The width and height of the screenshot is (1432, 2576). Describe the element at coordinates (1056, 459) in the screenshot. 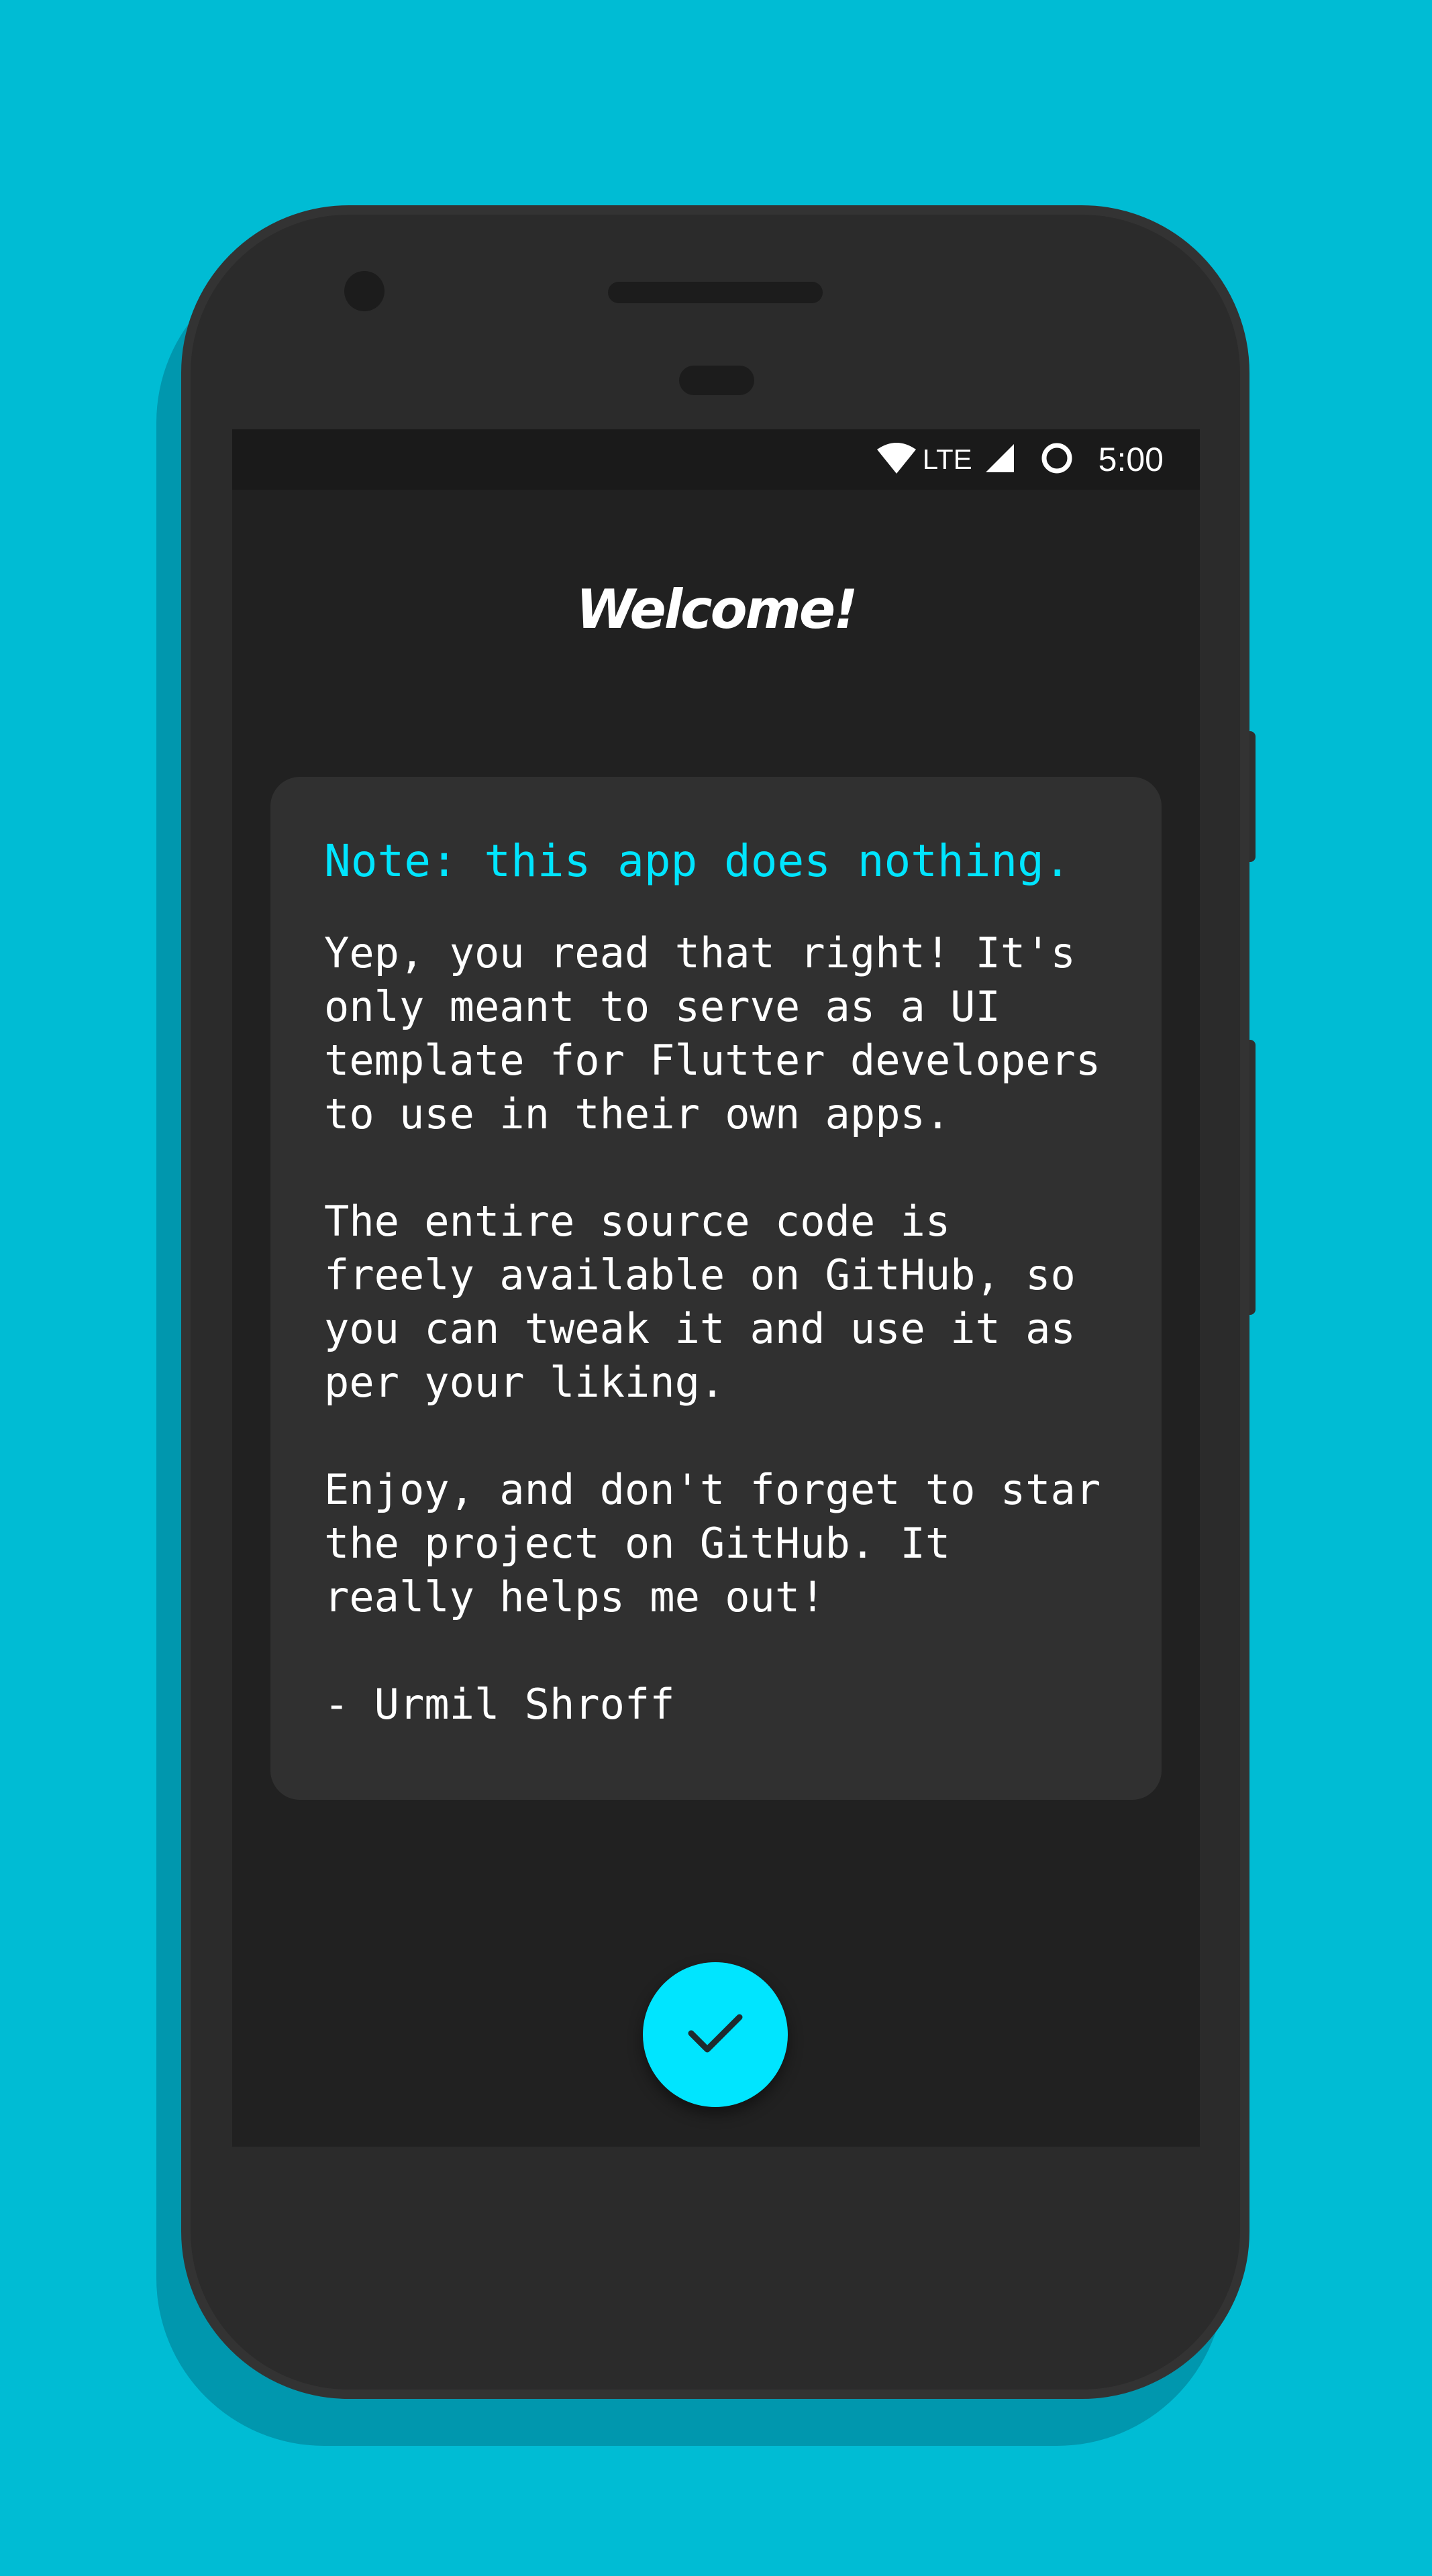

I see `notification-ring-icon` at that location.